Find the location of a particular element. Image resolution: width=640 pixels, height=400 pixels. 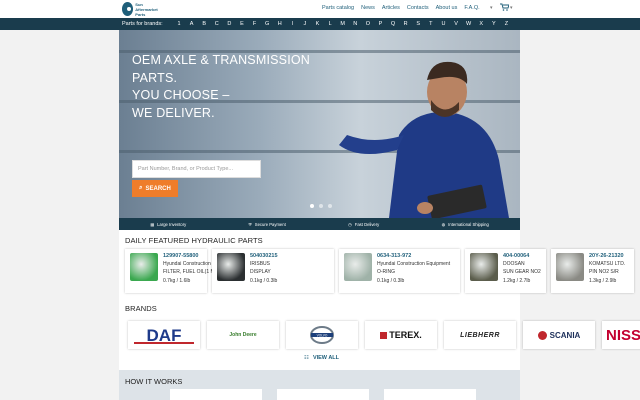

brand-terex: TEREX. is located at coordinates (401, 335).